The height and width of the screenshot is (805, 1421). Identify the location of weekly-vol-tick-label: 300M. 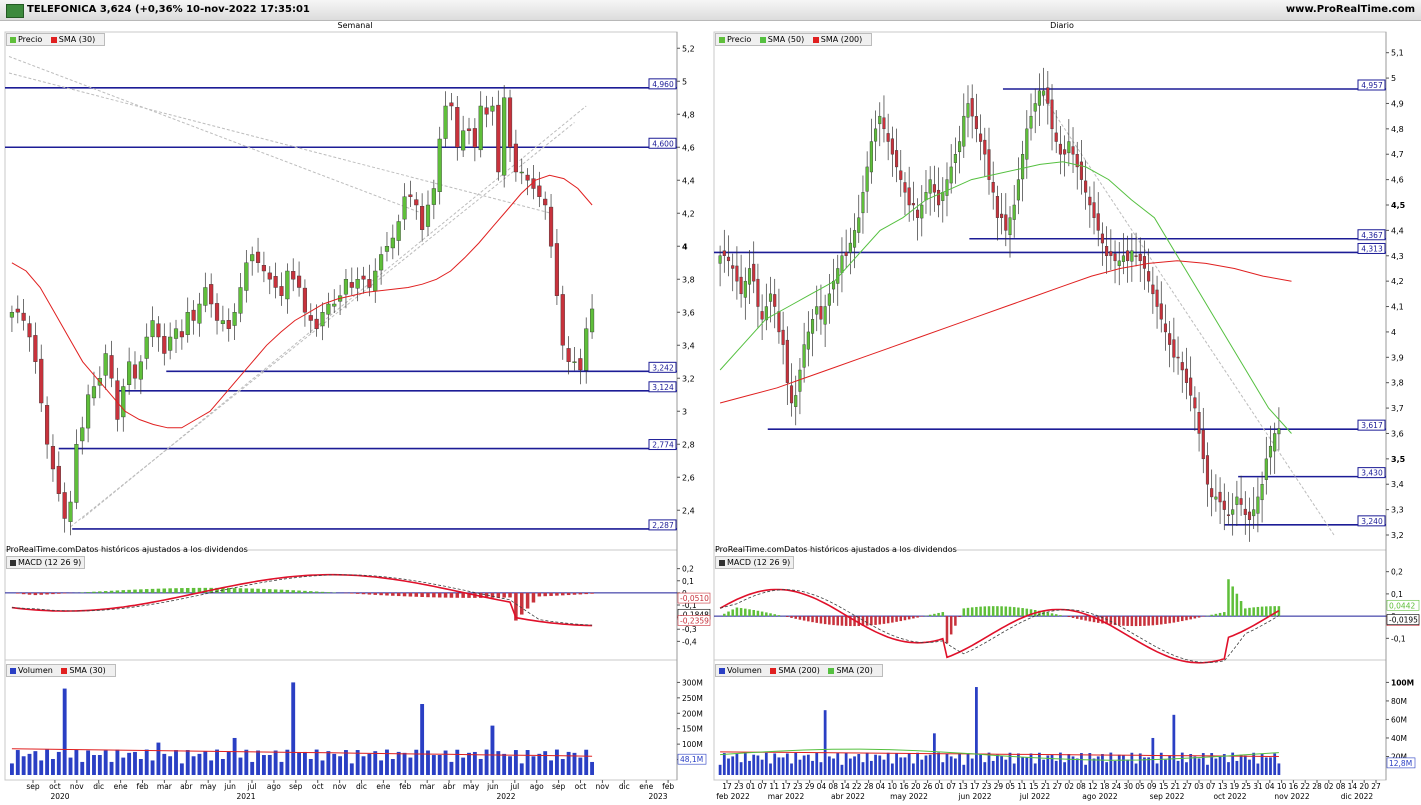
(692, 682).